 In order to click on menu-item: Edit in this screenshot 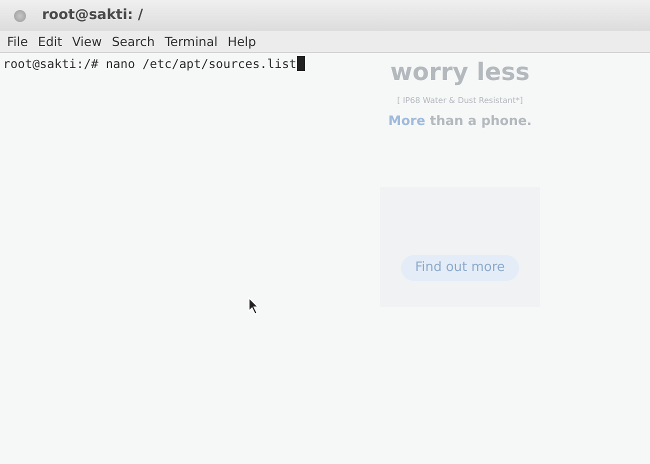, I will do `click(50, 41)`.